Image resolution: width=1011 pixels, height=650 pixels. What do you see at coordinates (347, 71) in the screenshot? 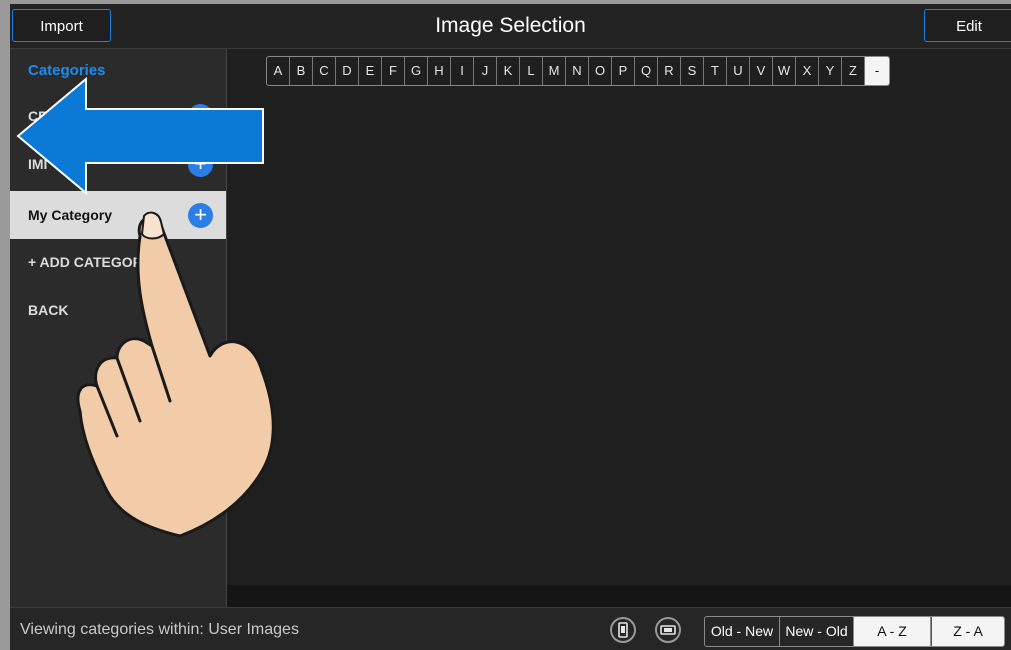
I see `letter-d-button: D` at bounding box center [347, 71].